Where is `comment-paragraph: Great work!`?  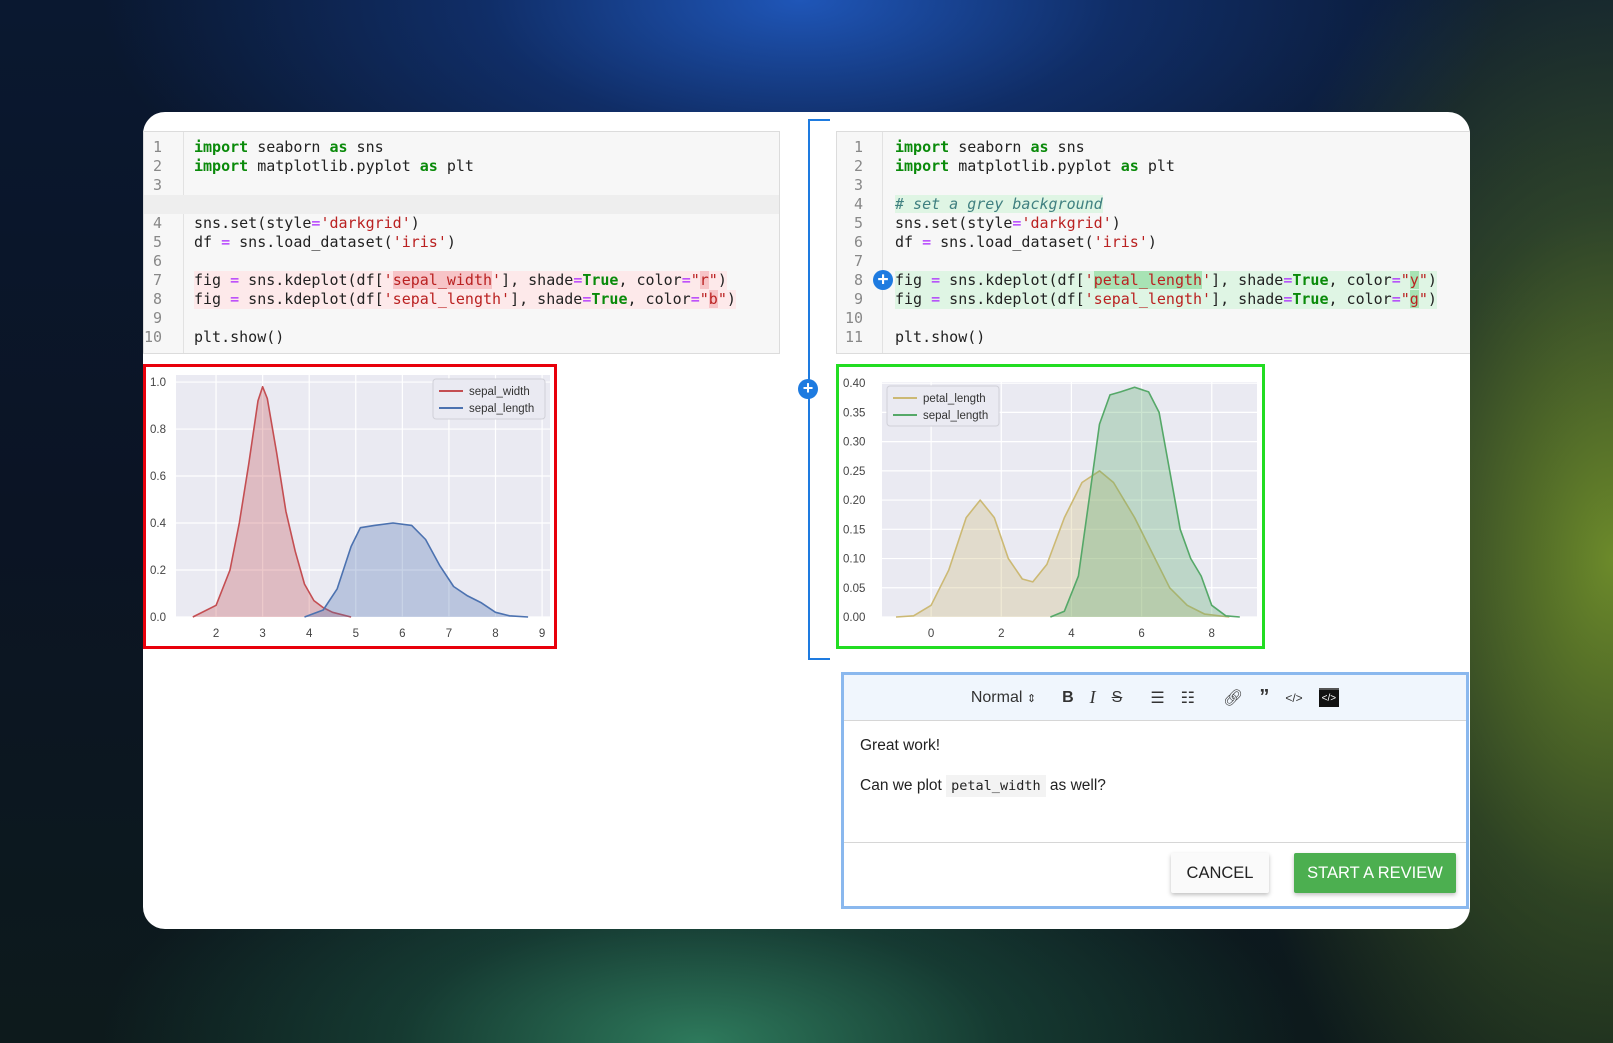
comment-paragraph: Great work! is located at coordinates (900, 745).